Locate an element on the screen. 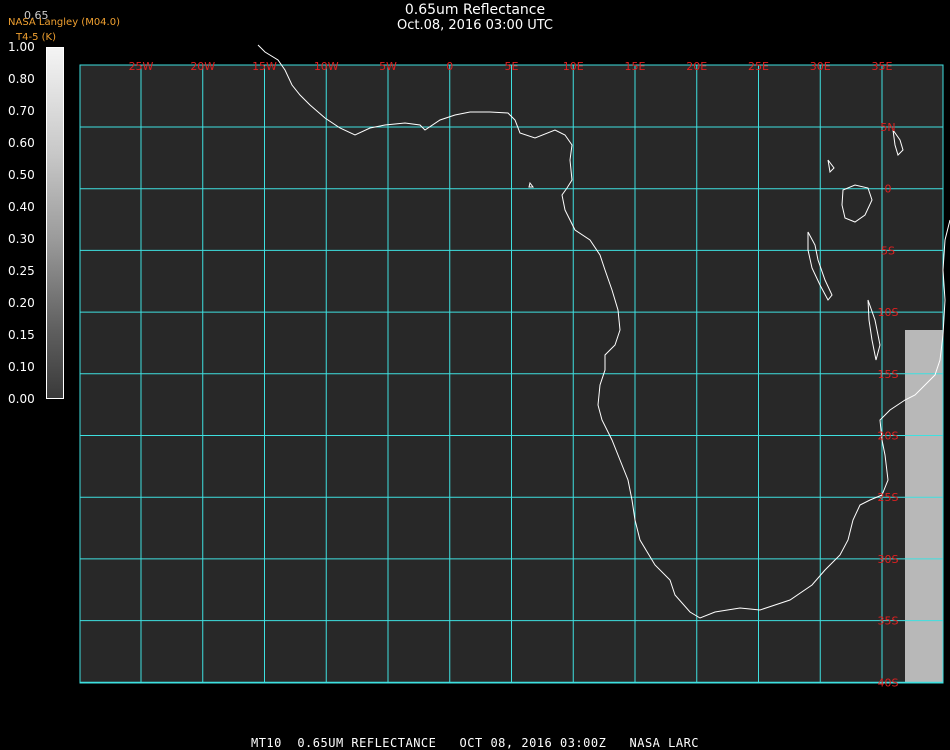 This screenshot has height=750, width=950. latitude-label: 5N is located at coordinates (887, 127).